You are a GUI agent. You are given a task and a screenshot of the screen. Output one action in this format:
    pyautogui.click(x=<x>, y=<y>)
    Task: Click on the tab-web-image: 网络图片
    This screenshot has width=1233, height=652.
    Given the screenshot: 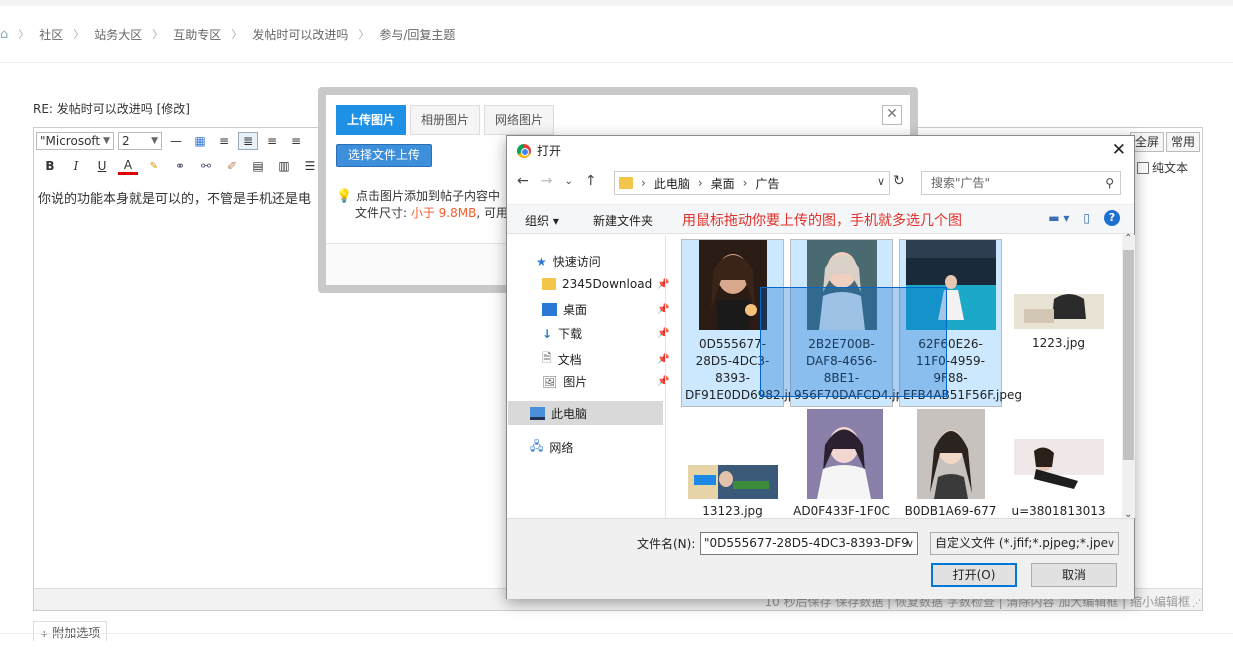 What is the action you would take?
    pyautogui.click(x=519, y=120)
    